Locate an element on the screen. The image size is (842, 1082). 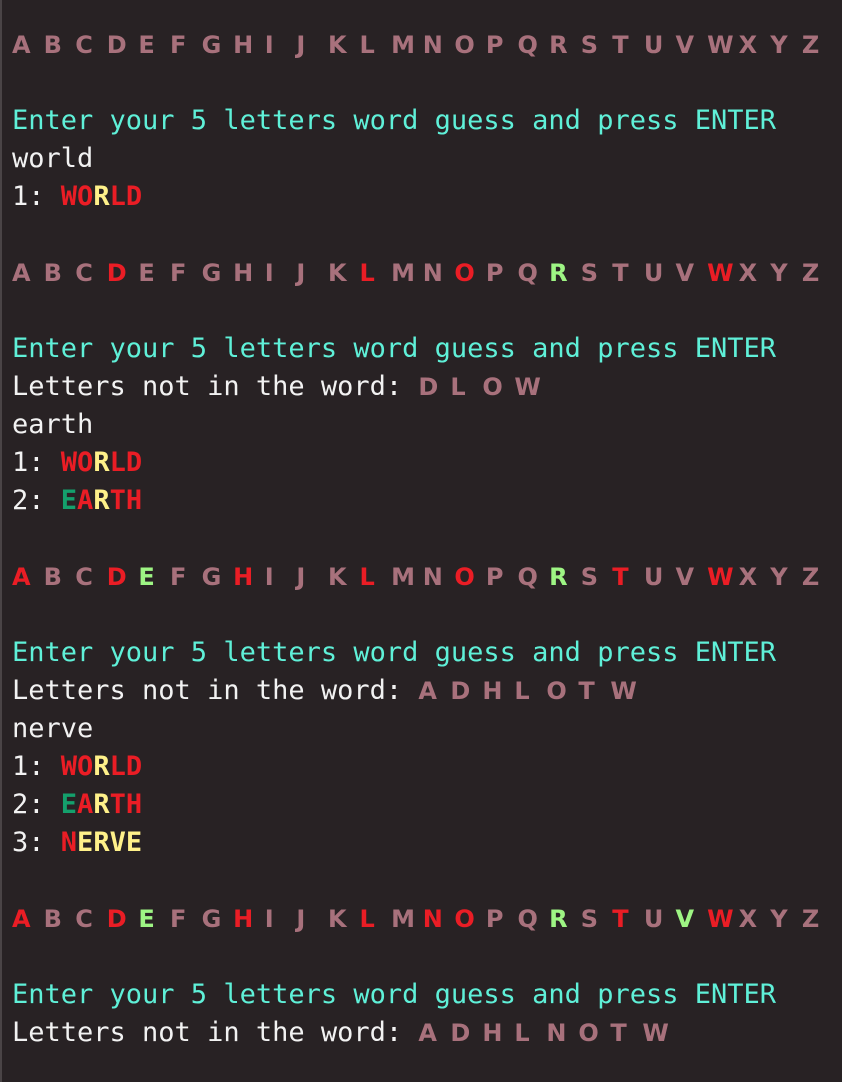
excluded-letter: O is located at coordinates (492, 387).